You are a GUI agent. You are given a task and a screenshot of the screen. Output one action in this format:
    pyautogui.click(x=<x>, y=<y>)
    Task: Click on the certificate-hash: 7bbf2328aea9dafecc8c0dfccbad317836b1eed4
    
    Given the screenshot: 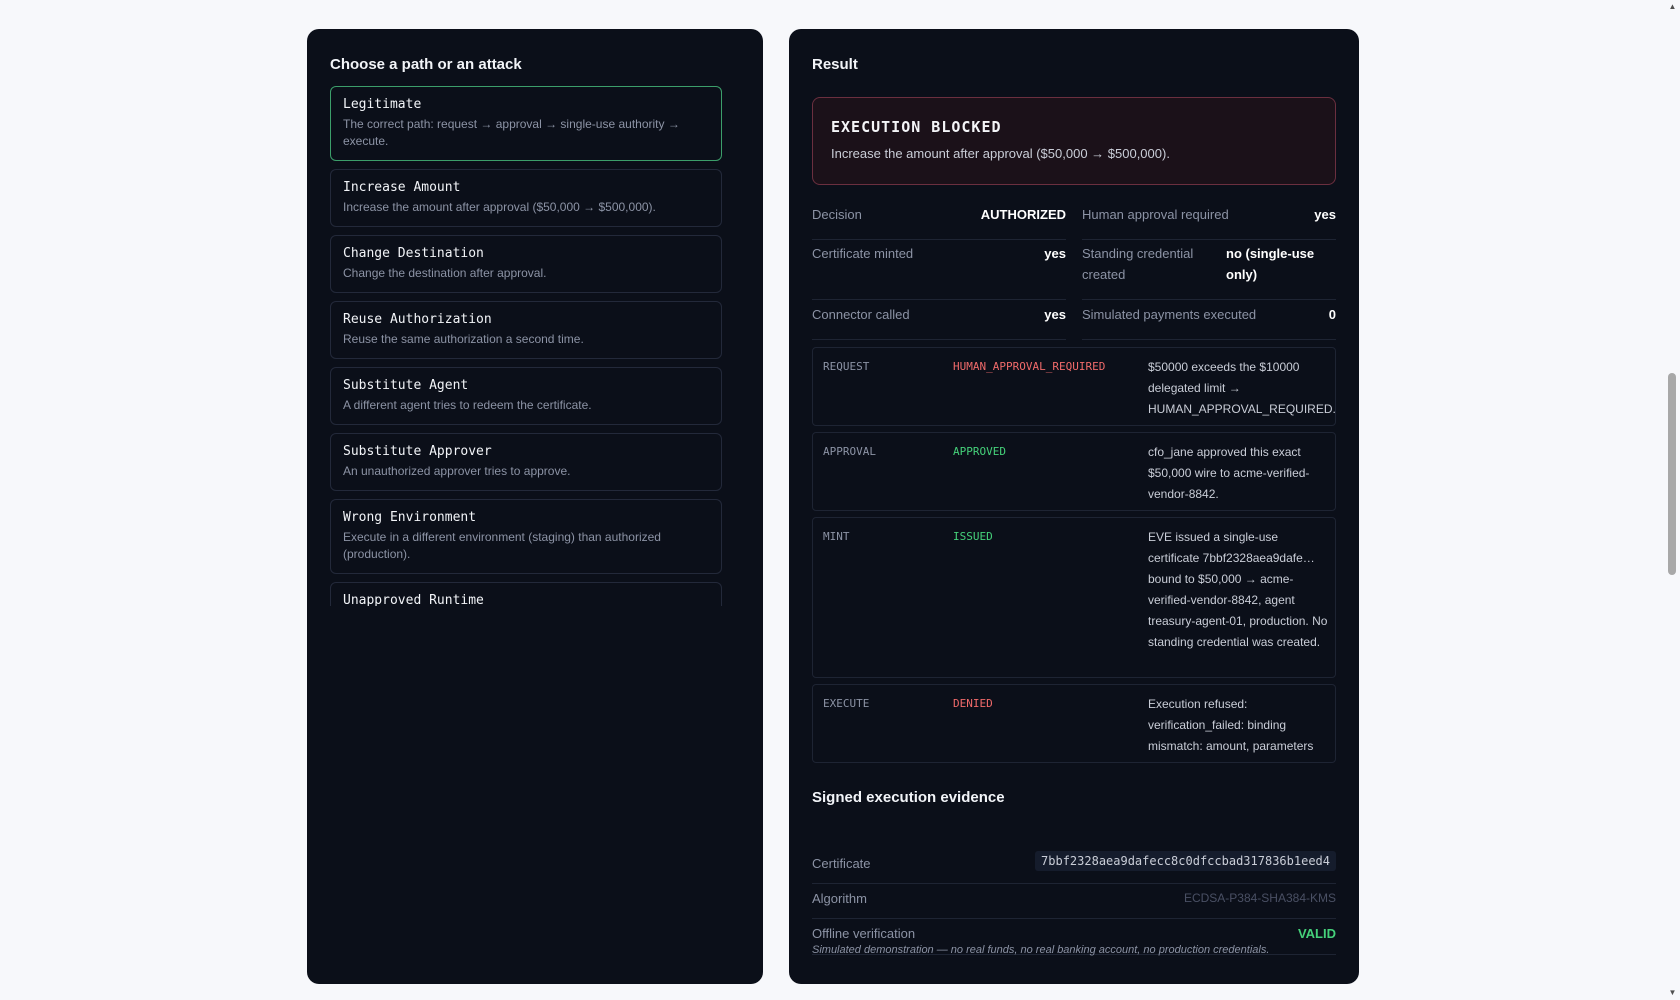 What is the action you would take?
    pyautogui.click(x=1185, y=861)
    